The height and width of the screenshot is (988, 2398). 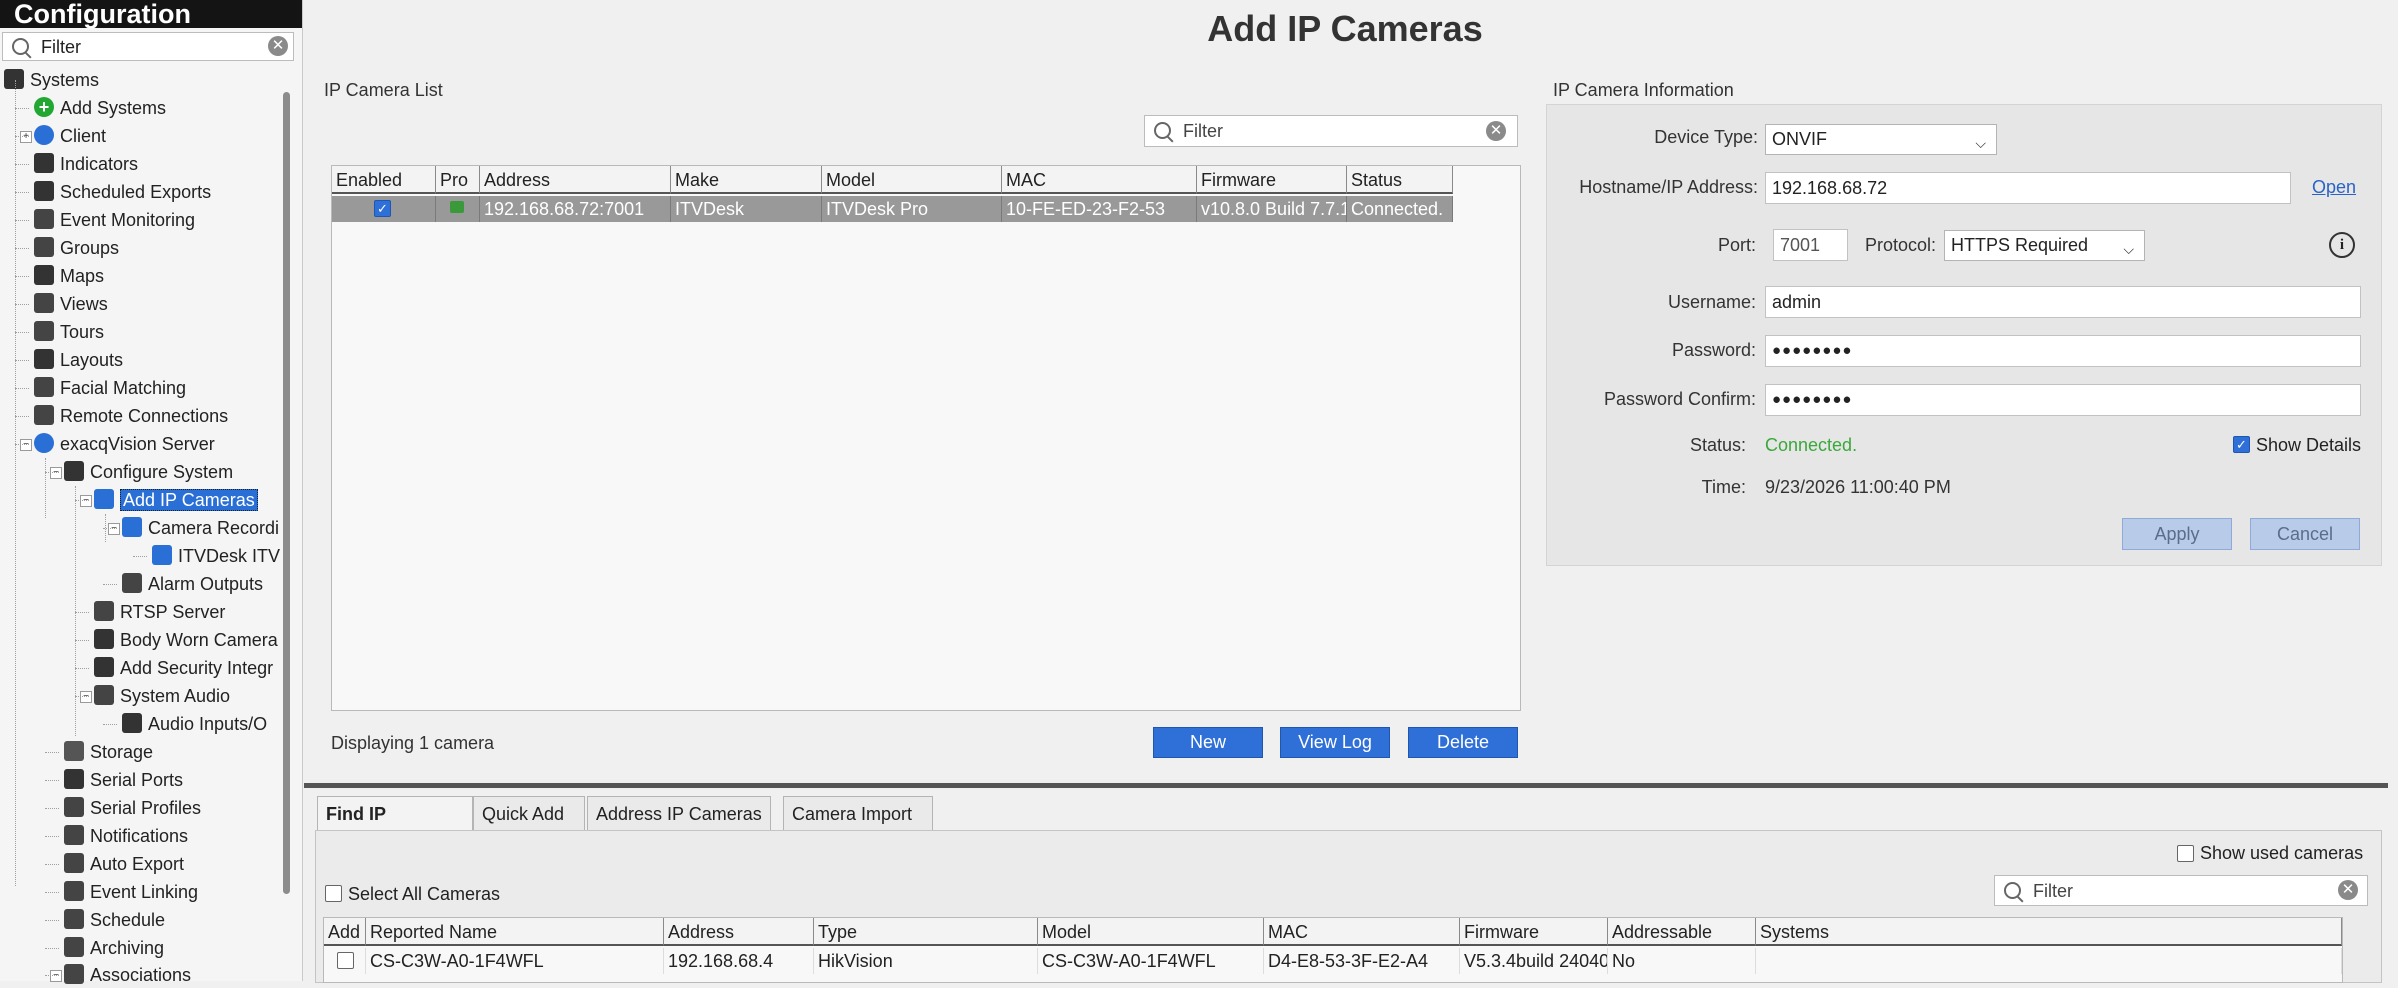 What do you see at coordinates (200, 528) in the screenshot?
I see `sidebar-item-camera-recordi: Camera Recordi` at bounding box center [200, 528].